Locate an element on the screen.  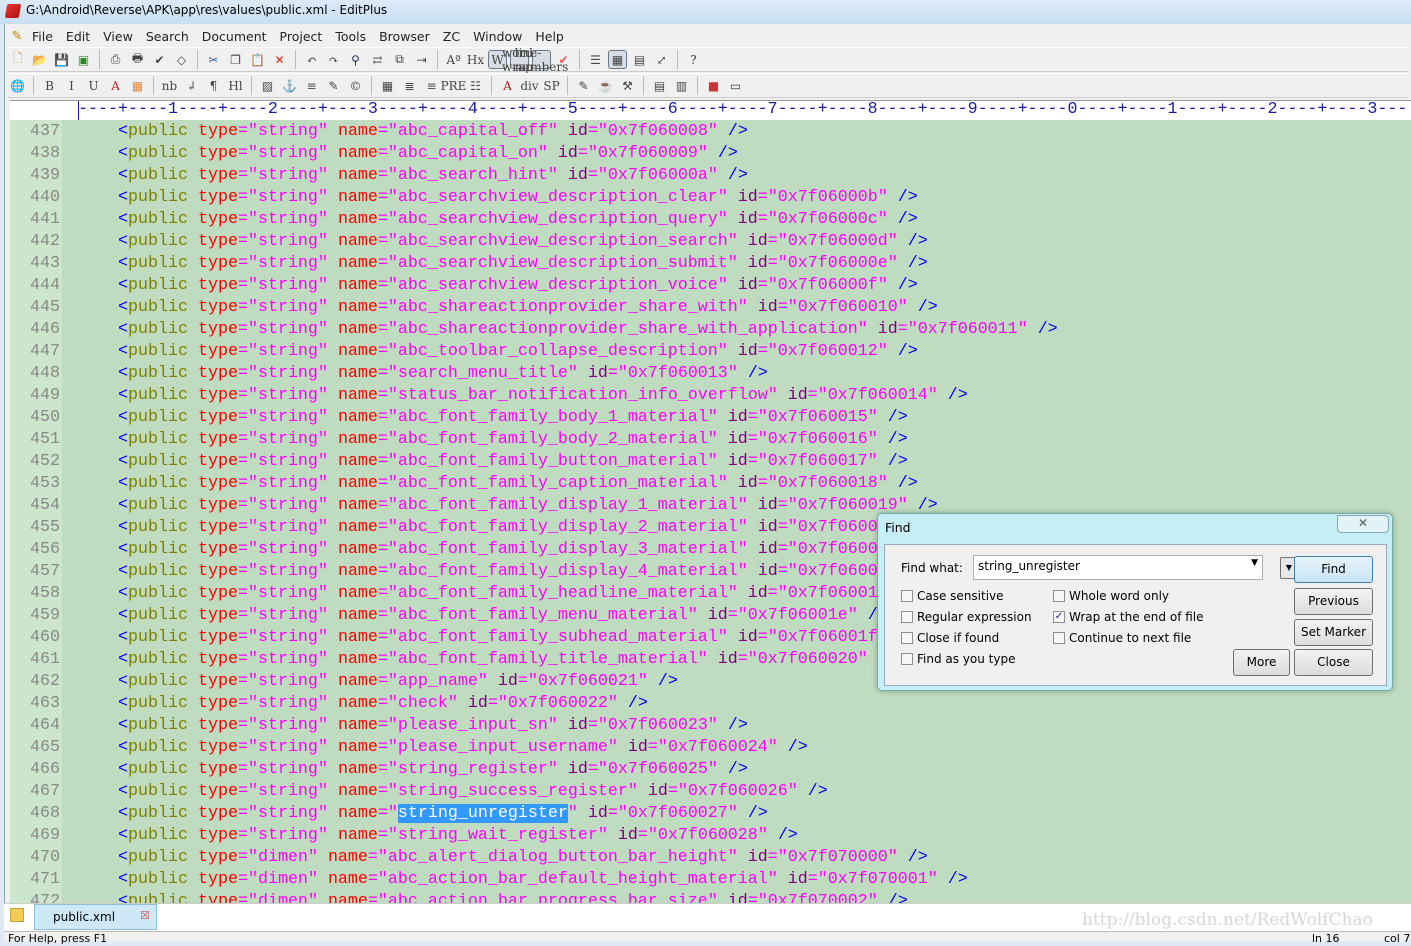
option-continue-to-next-file: Continue to next file is located at coordinates (1122, 638).